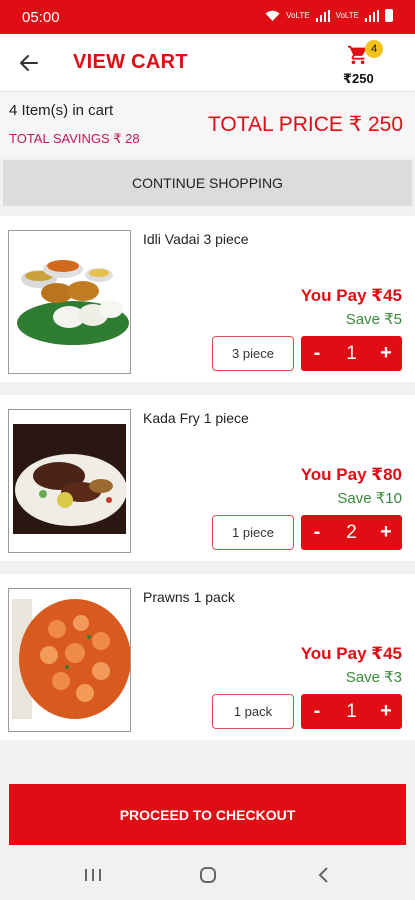 This screenshot has width=415, height=900. Describe the element at coordinates (373, 319) in the screenshot. I see `item-save: Save ₹5` at that location.